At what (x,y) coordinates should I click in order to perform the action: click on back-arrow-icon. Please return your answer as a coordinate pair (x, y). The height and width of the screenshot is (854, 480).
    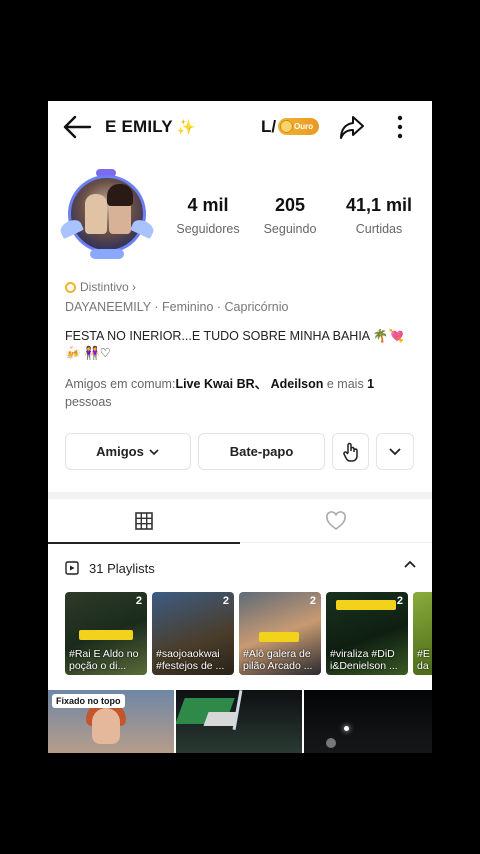
    Looking at the image, I should click on (77, 127).